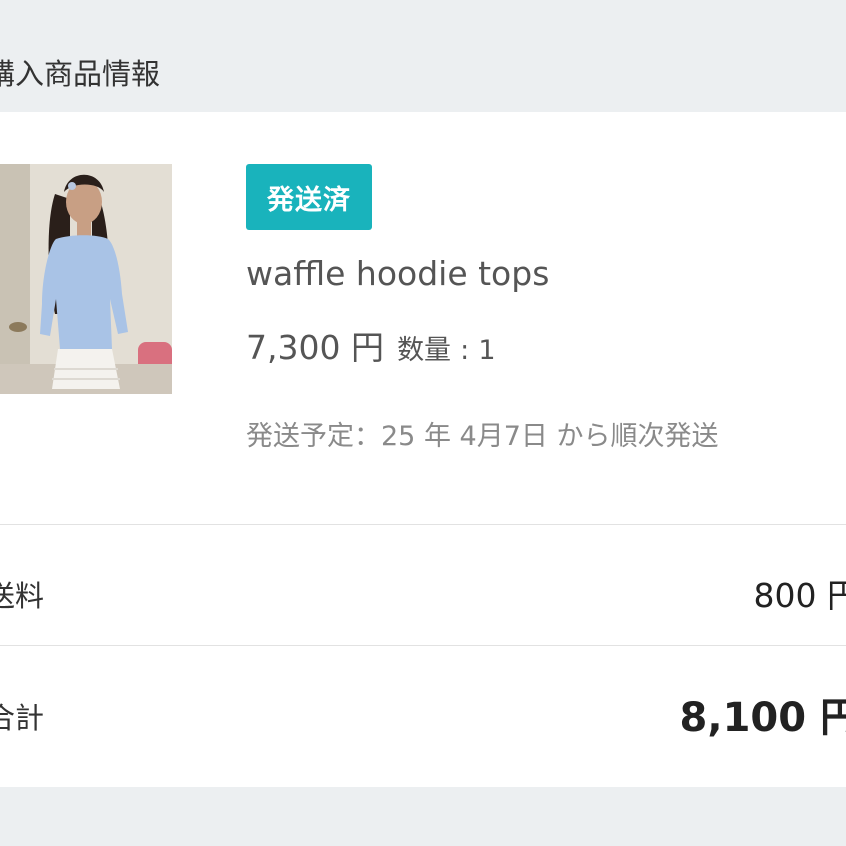 The height and width of the screenshot is (846, 846). I want to click on quantity-value: 1, so click(487, 350).